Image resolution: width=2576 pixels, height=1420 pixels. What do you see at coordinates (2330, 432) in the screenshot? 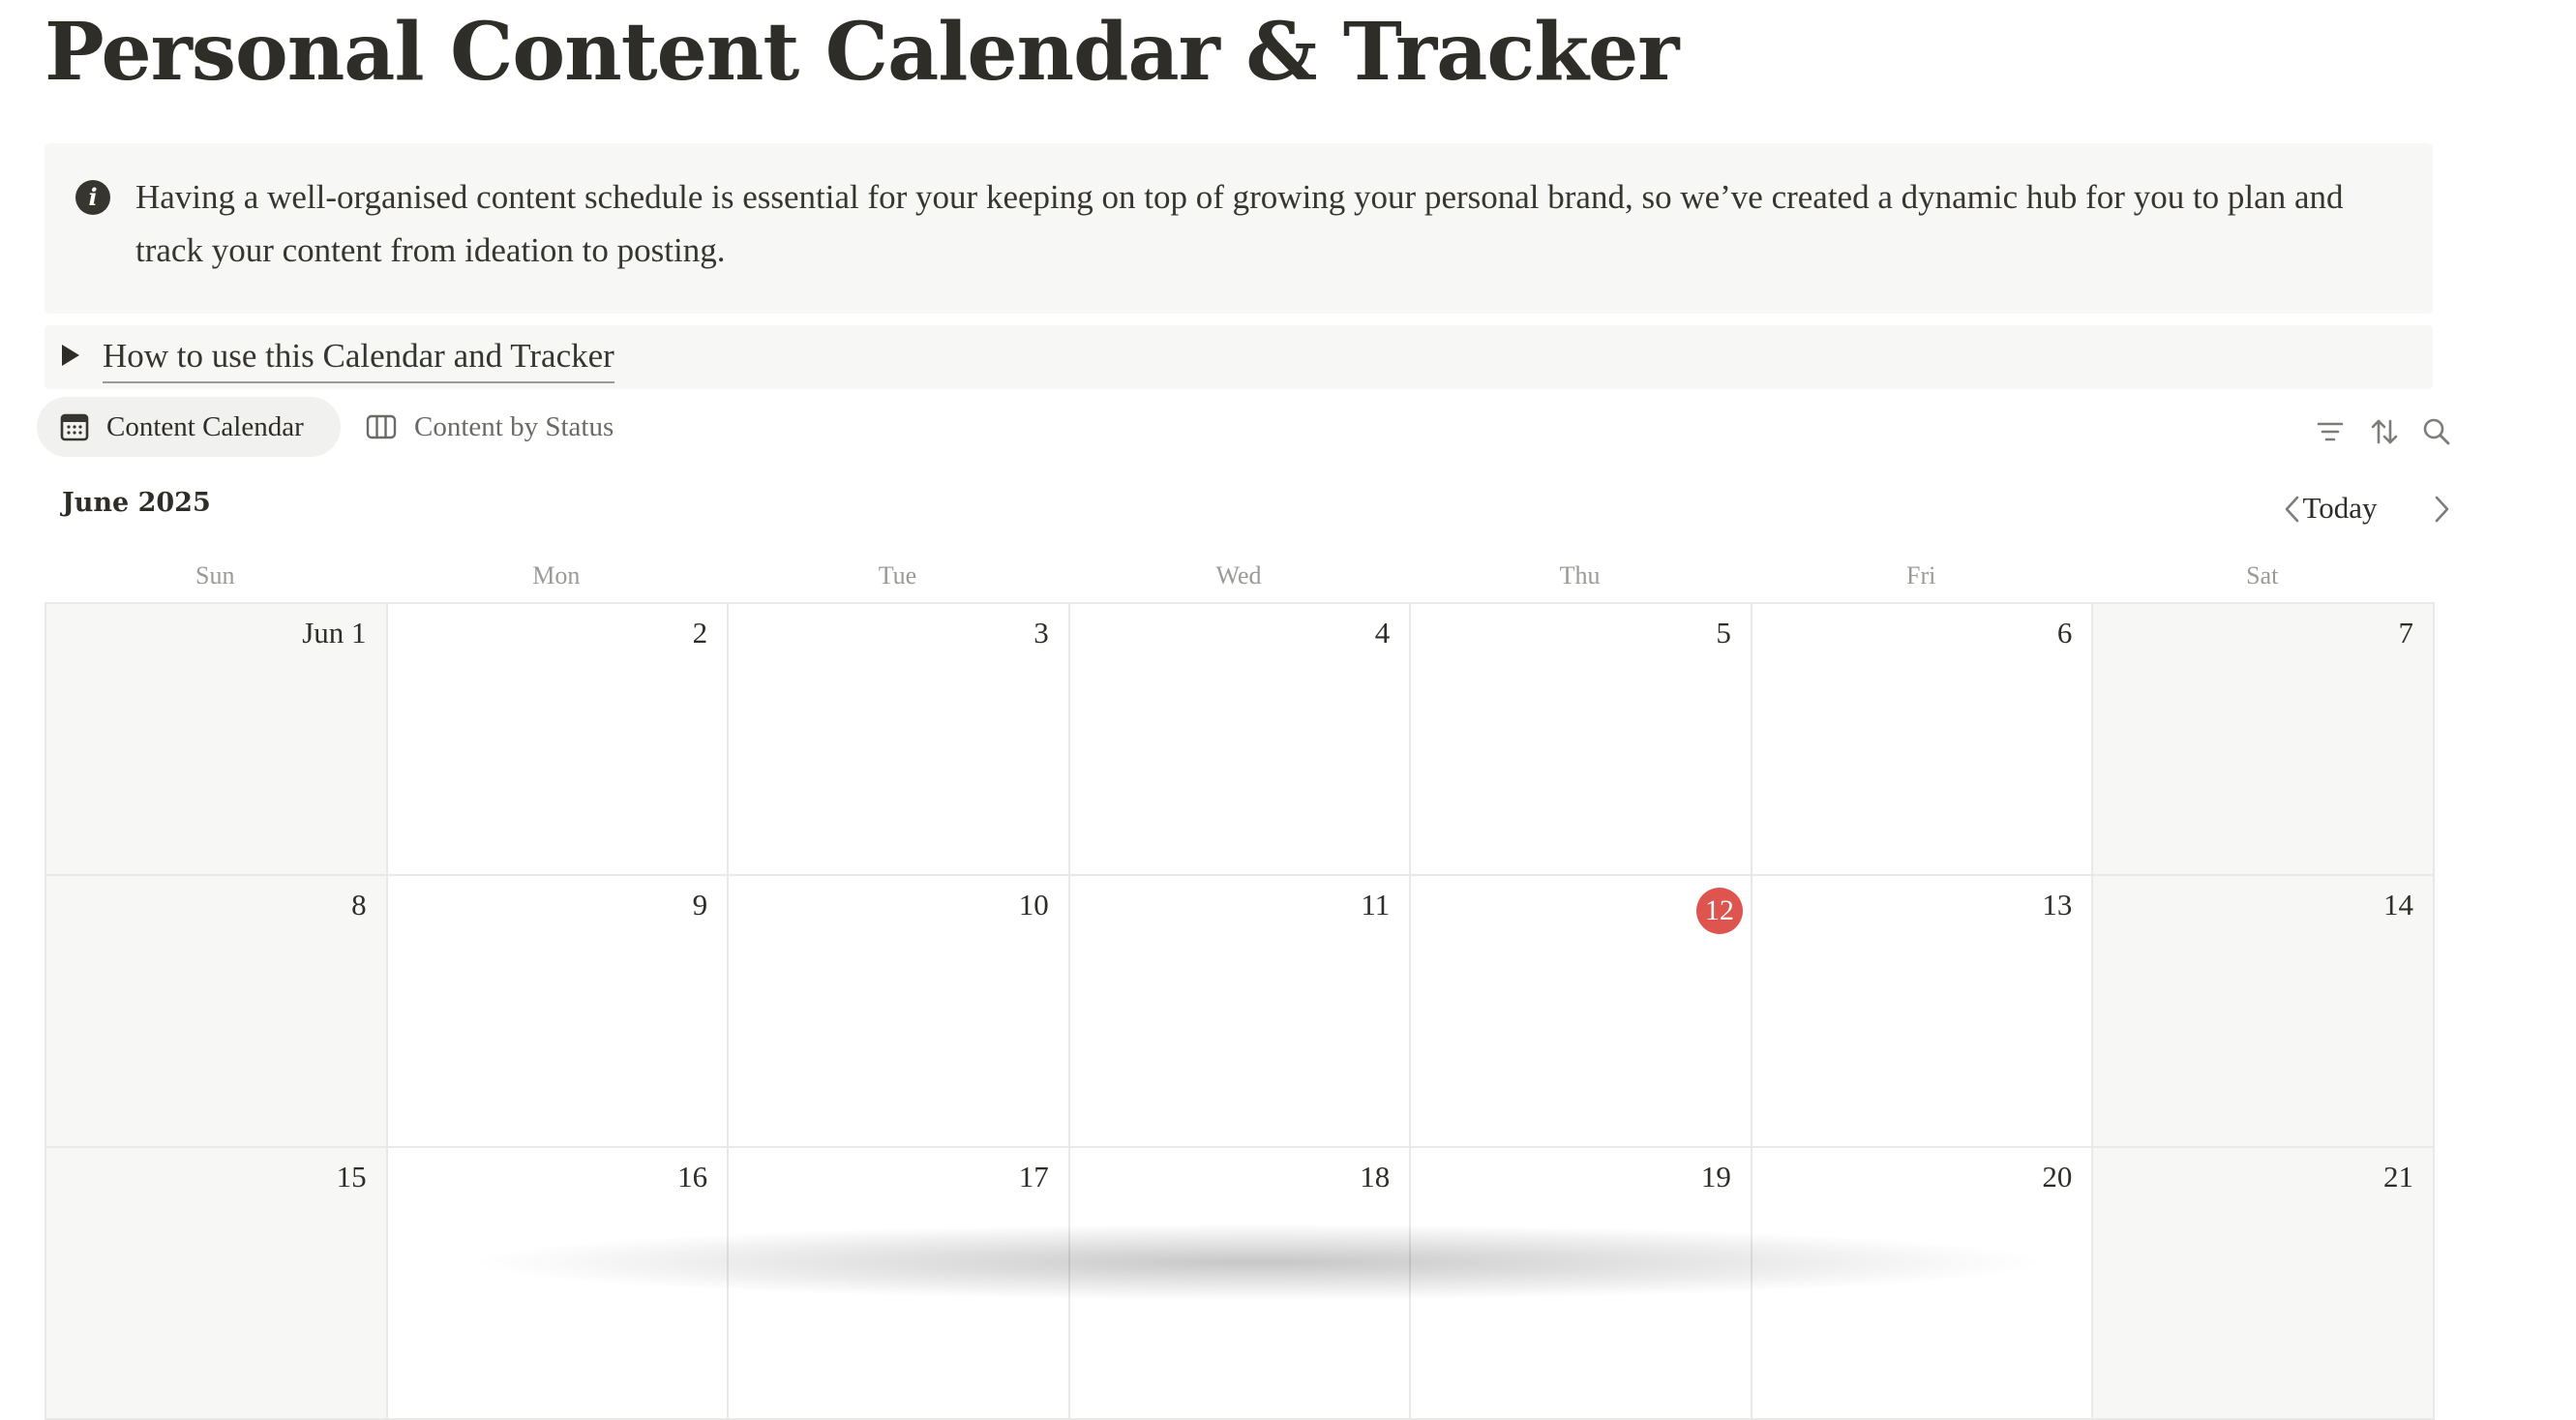
I see `filter-icon` at bounding box center [2330, 432].